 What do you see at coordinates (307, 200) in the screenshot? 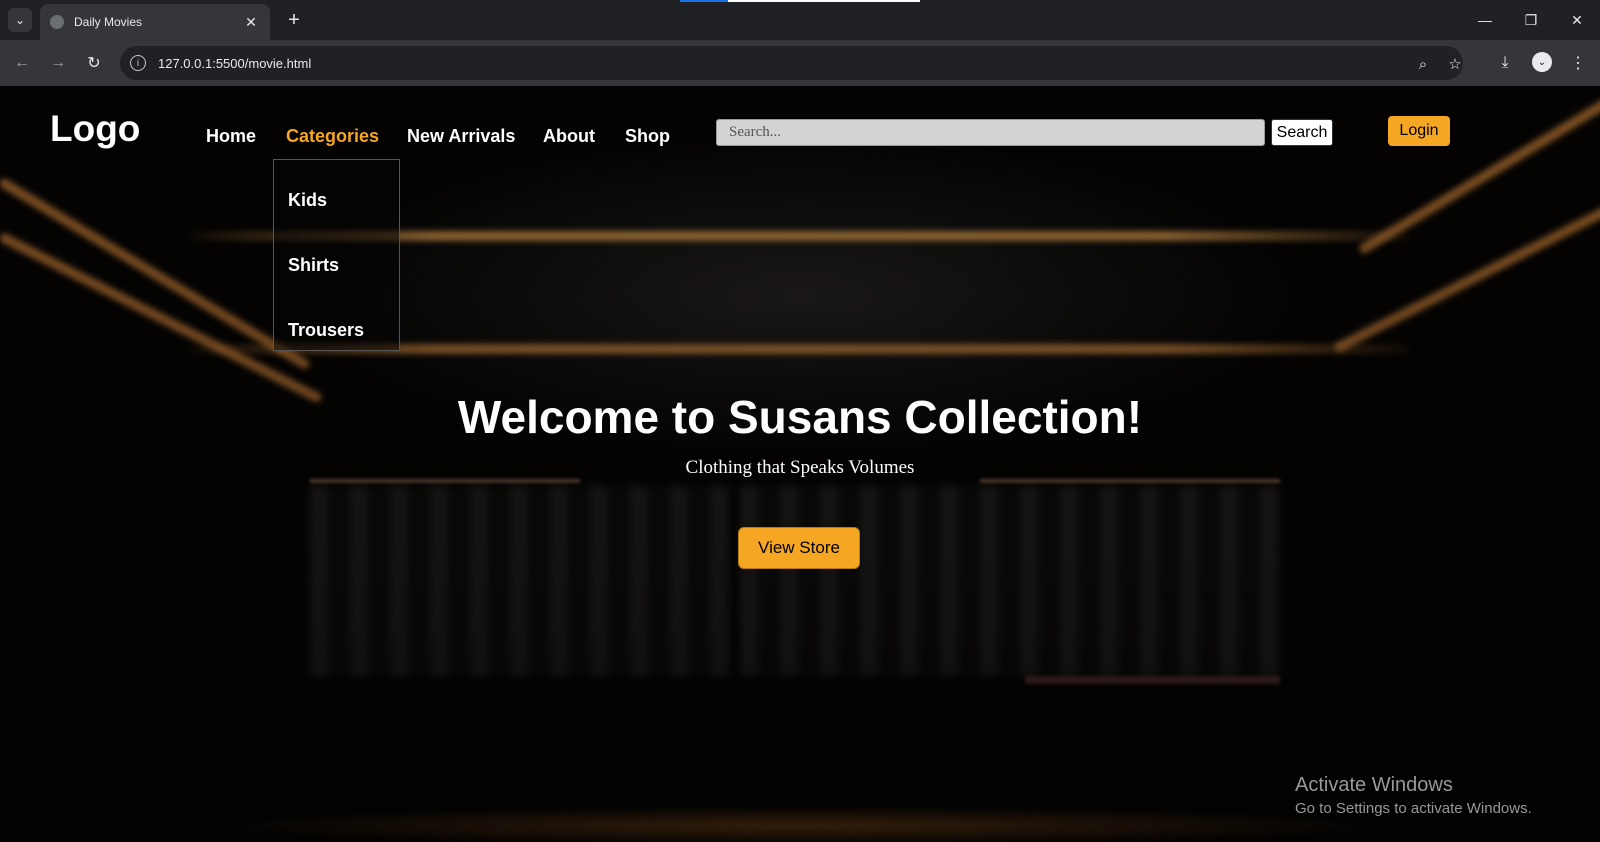
I see `dropdown-item-kids: Kids` at bounding box center [307, 200].